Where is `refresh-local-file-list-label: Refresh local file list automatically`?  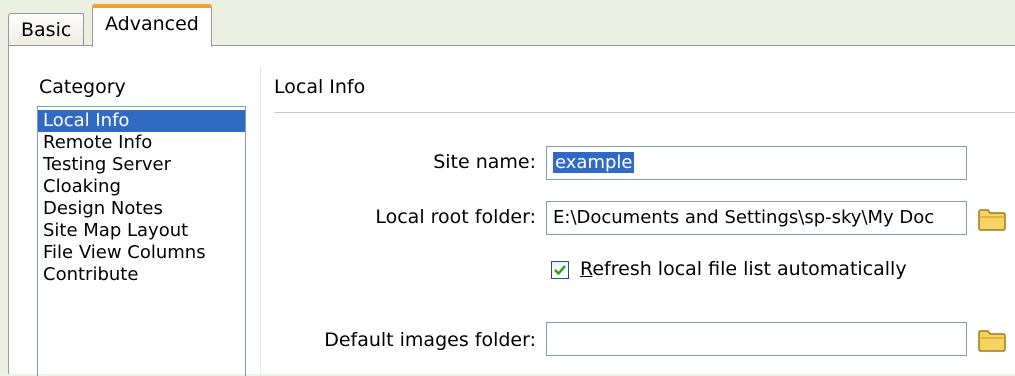
refresh-local-file-list-label: Refresh local file list automatically is located at coordinates (743, 269).